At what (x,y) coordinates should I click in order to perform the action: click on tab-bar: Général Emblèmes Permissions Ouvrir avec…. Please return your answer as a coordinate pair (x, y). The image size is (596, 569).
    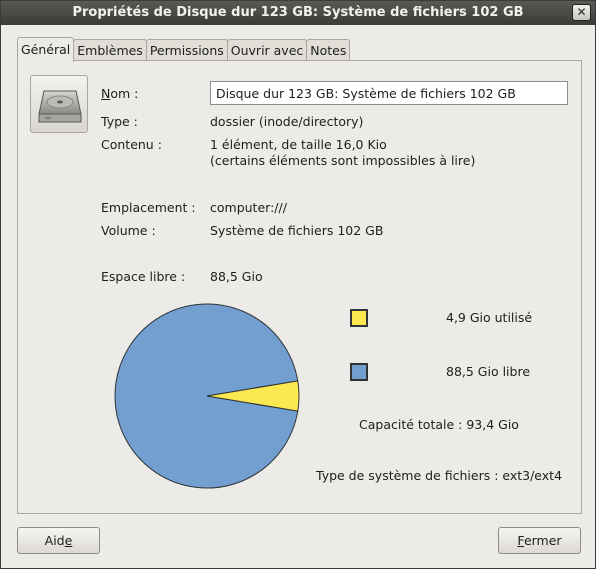
    Looking at the image, I should click on (184, 49).